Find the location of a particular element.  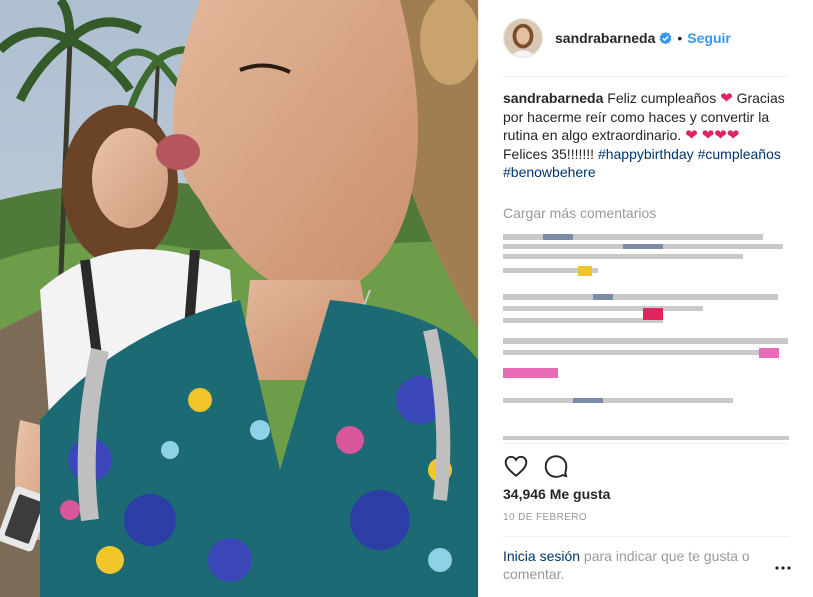

verified-badge-icon is located at coordinates (665, 37).